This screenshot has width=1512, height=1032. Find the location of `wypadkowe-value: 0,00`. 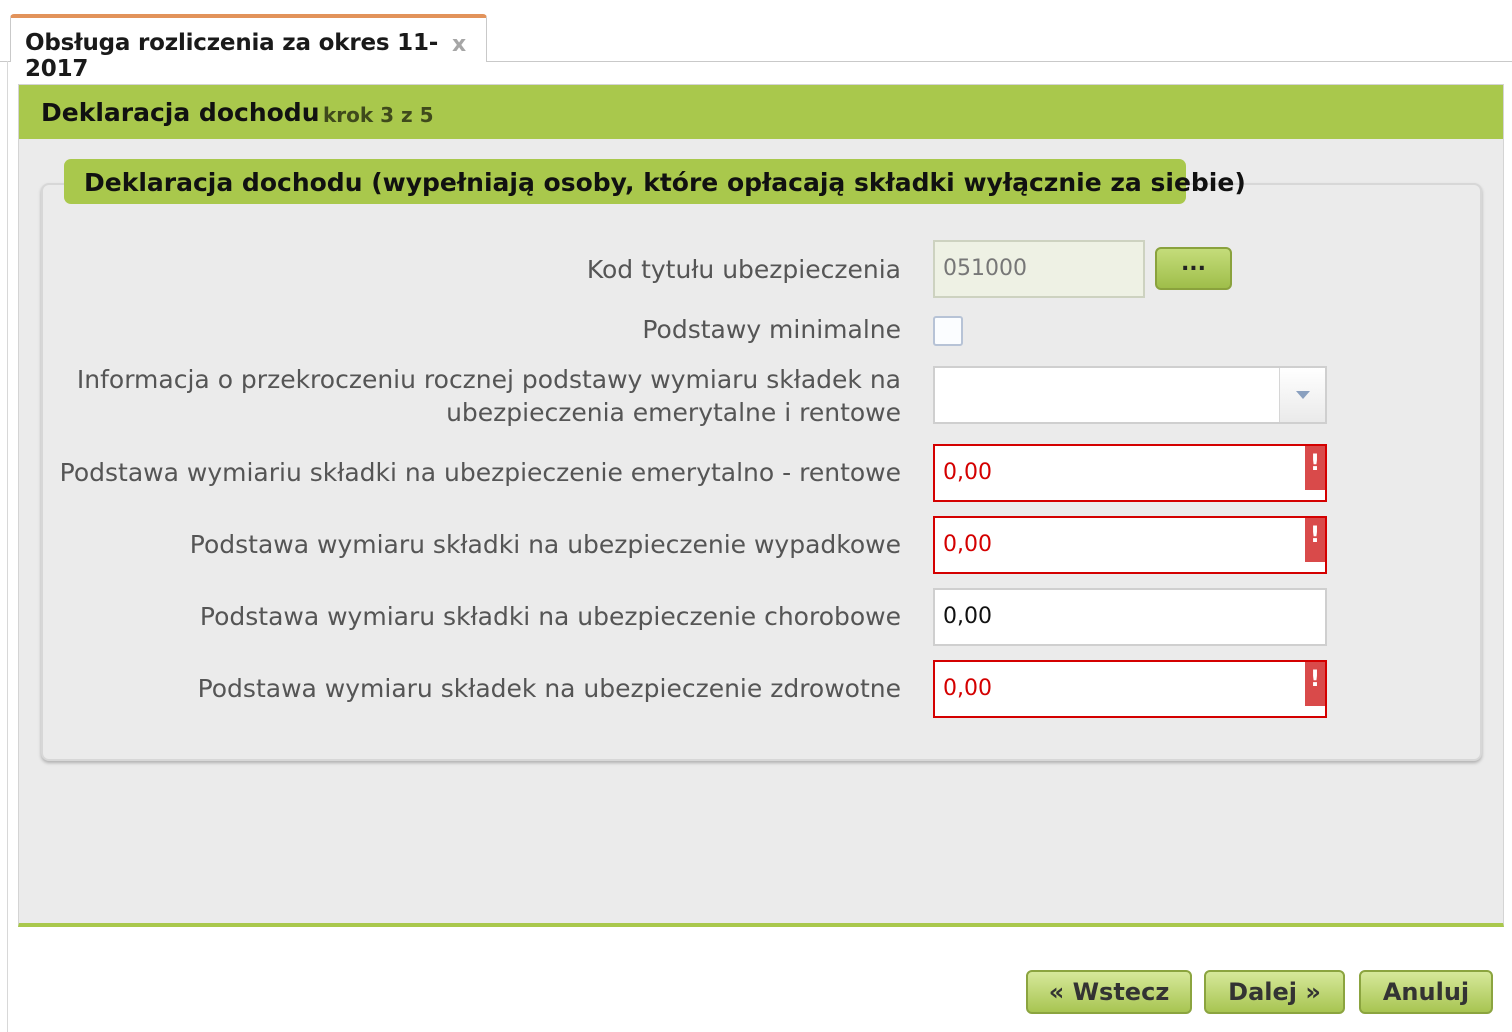

wypadkowe-value: 0,00 is located at coordinates (967, 544).